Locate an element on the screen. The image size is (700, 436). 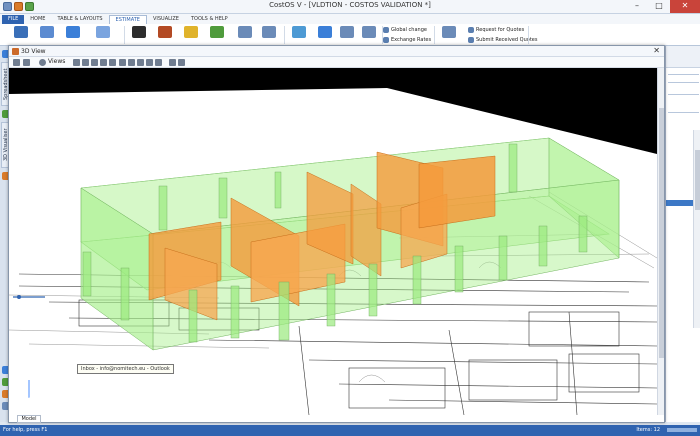
word-tool-icon is located at coordinates (165, 32).